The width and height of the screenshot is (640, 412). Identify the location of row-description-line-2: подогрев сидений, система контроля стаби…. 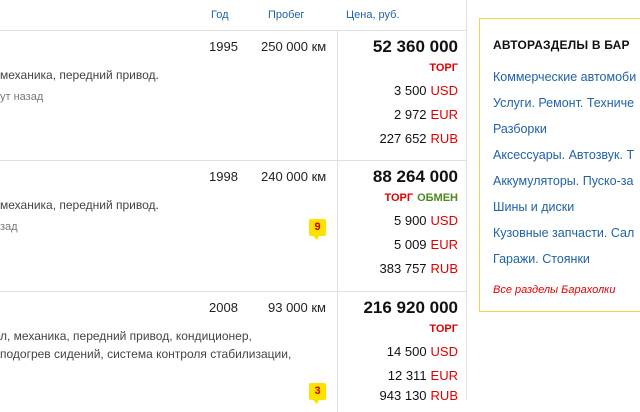
(146, 354).